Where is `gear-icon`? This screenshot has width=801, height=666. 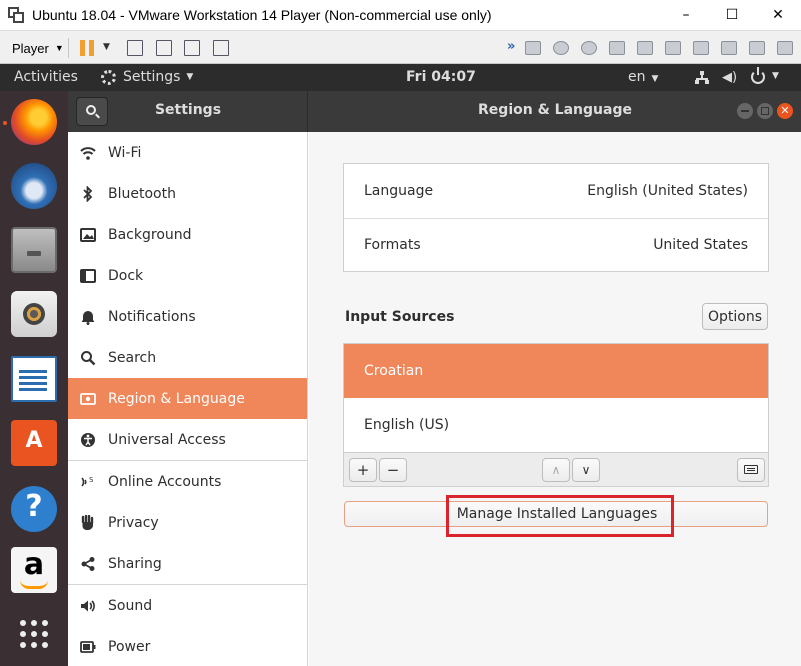 gear-icon is located at coordinates (108, 77).